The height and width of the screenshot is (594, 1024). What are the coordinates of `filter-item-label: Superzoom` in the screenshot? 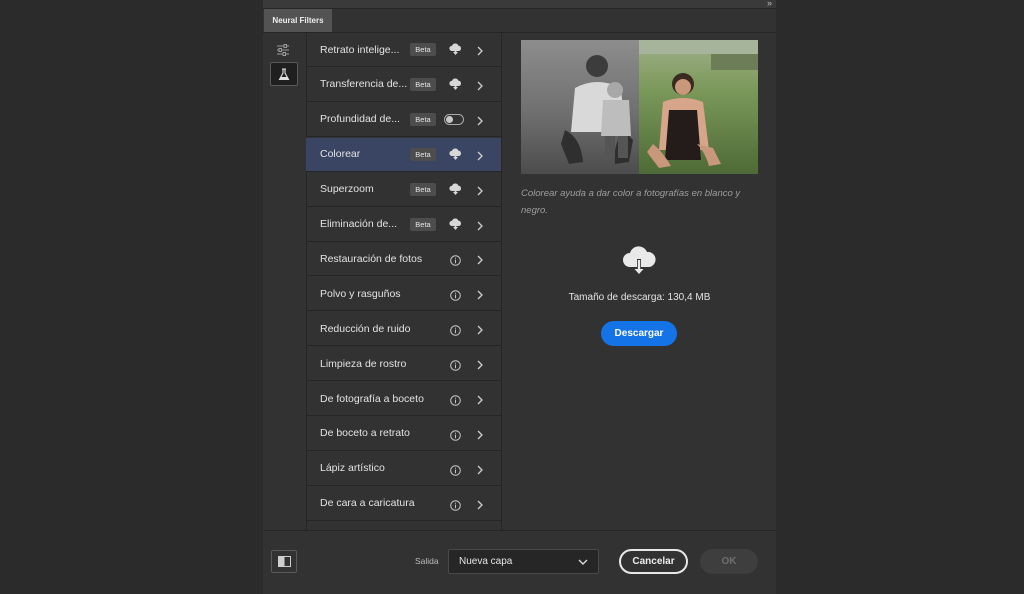 It's located at (347, 189).